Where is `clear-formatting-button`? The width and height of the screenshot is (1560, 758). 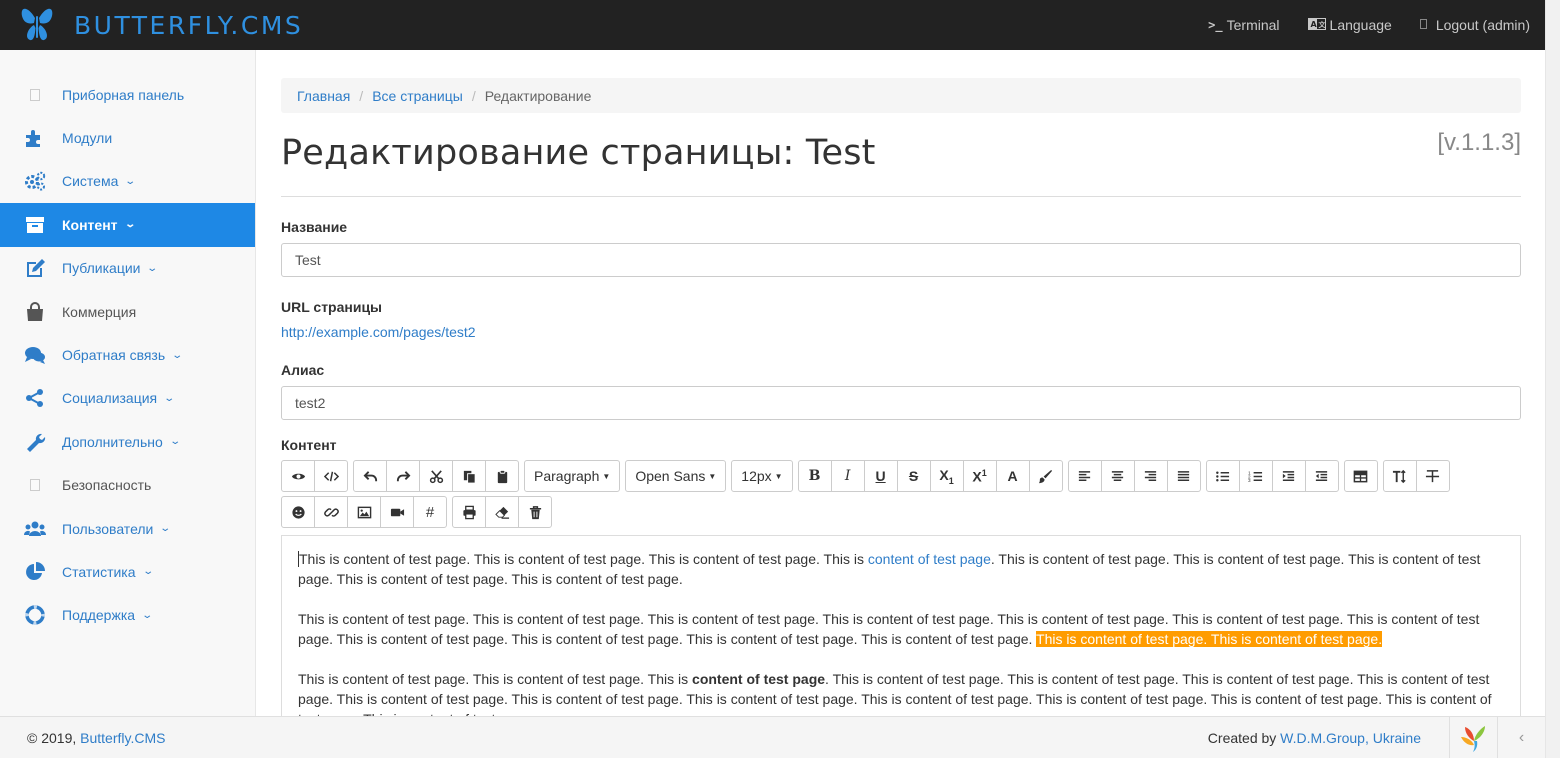 clear-formatting-button is located at coordinates (502, 512).